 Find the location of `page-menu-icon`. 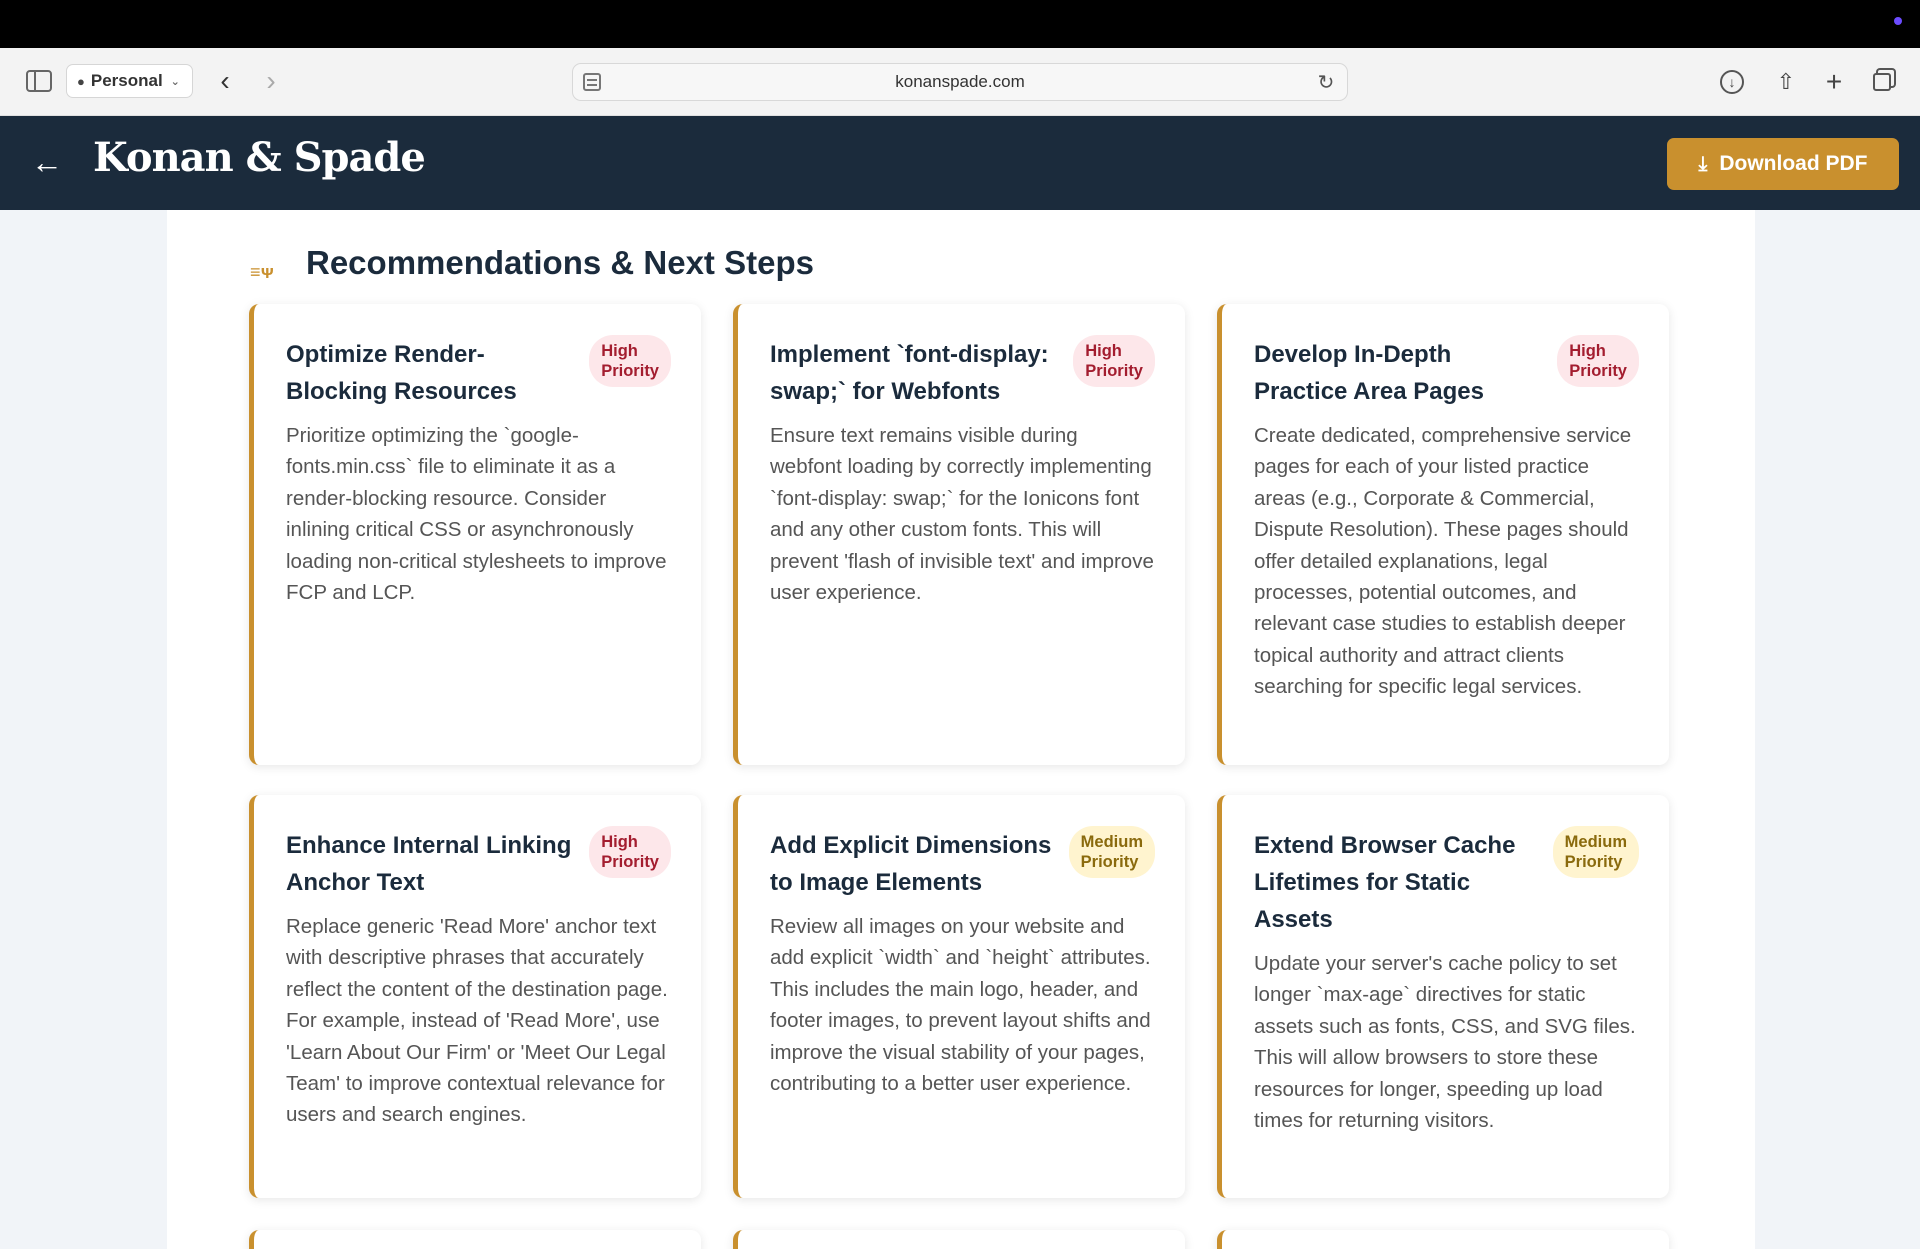

page-menu-icon is located at coordinates (592, 82).